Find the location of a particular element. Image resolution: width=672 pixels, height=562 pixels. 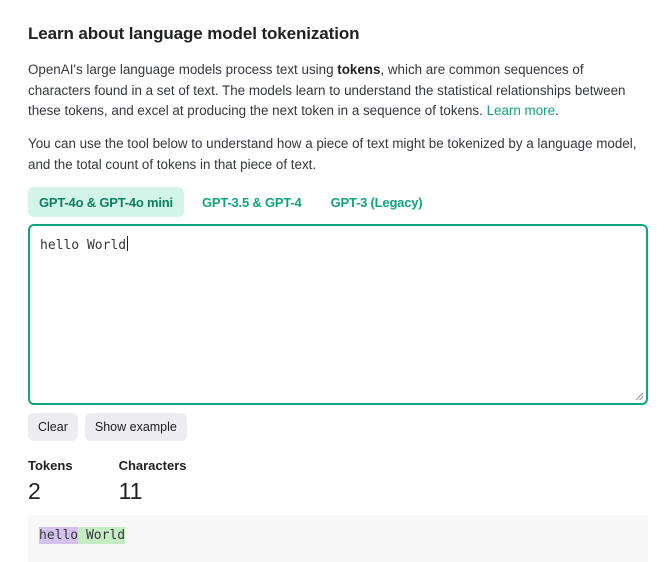

intro-bold-tokens: tokens is located at coordinates (359, 69).